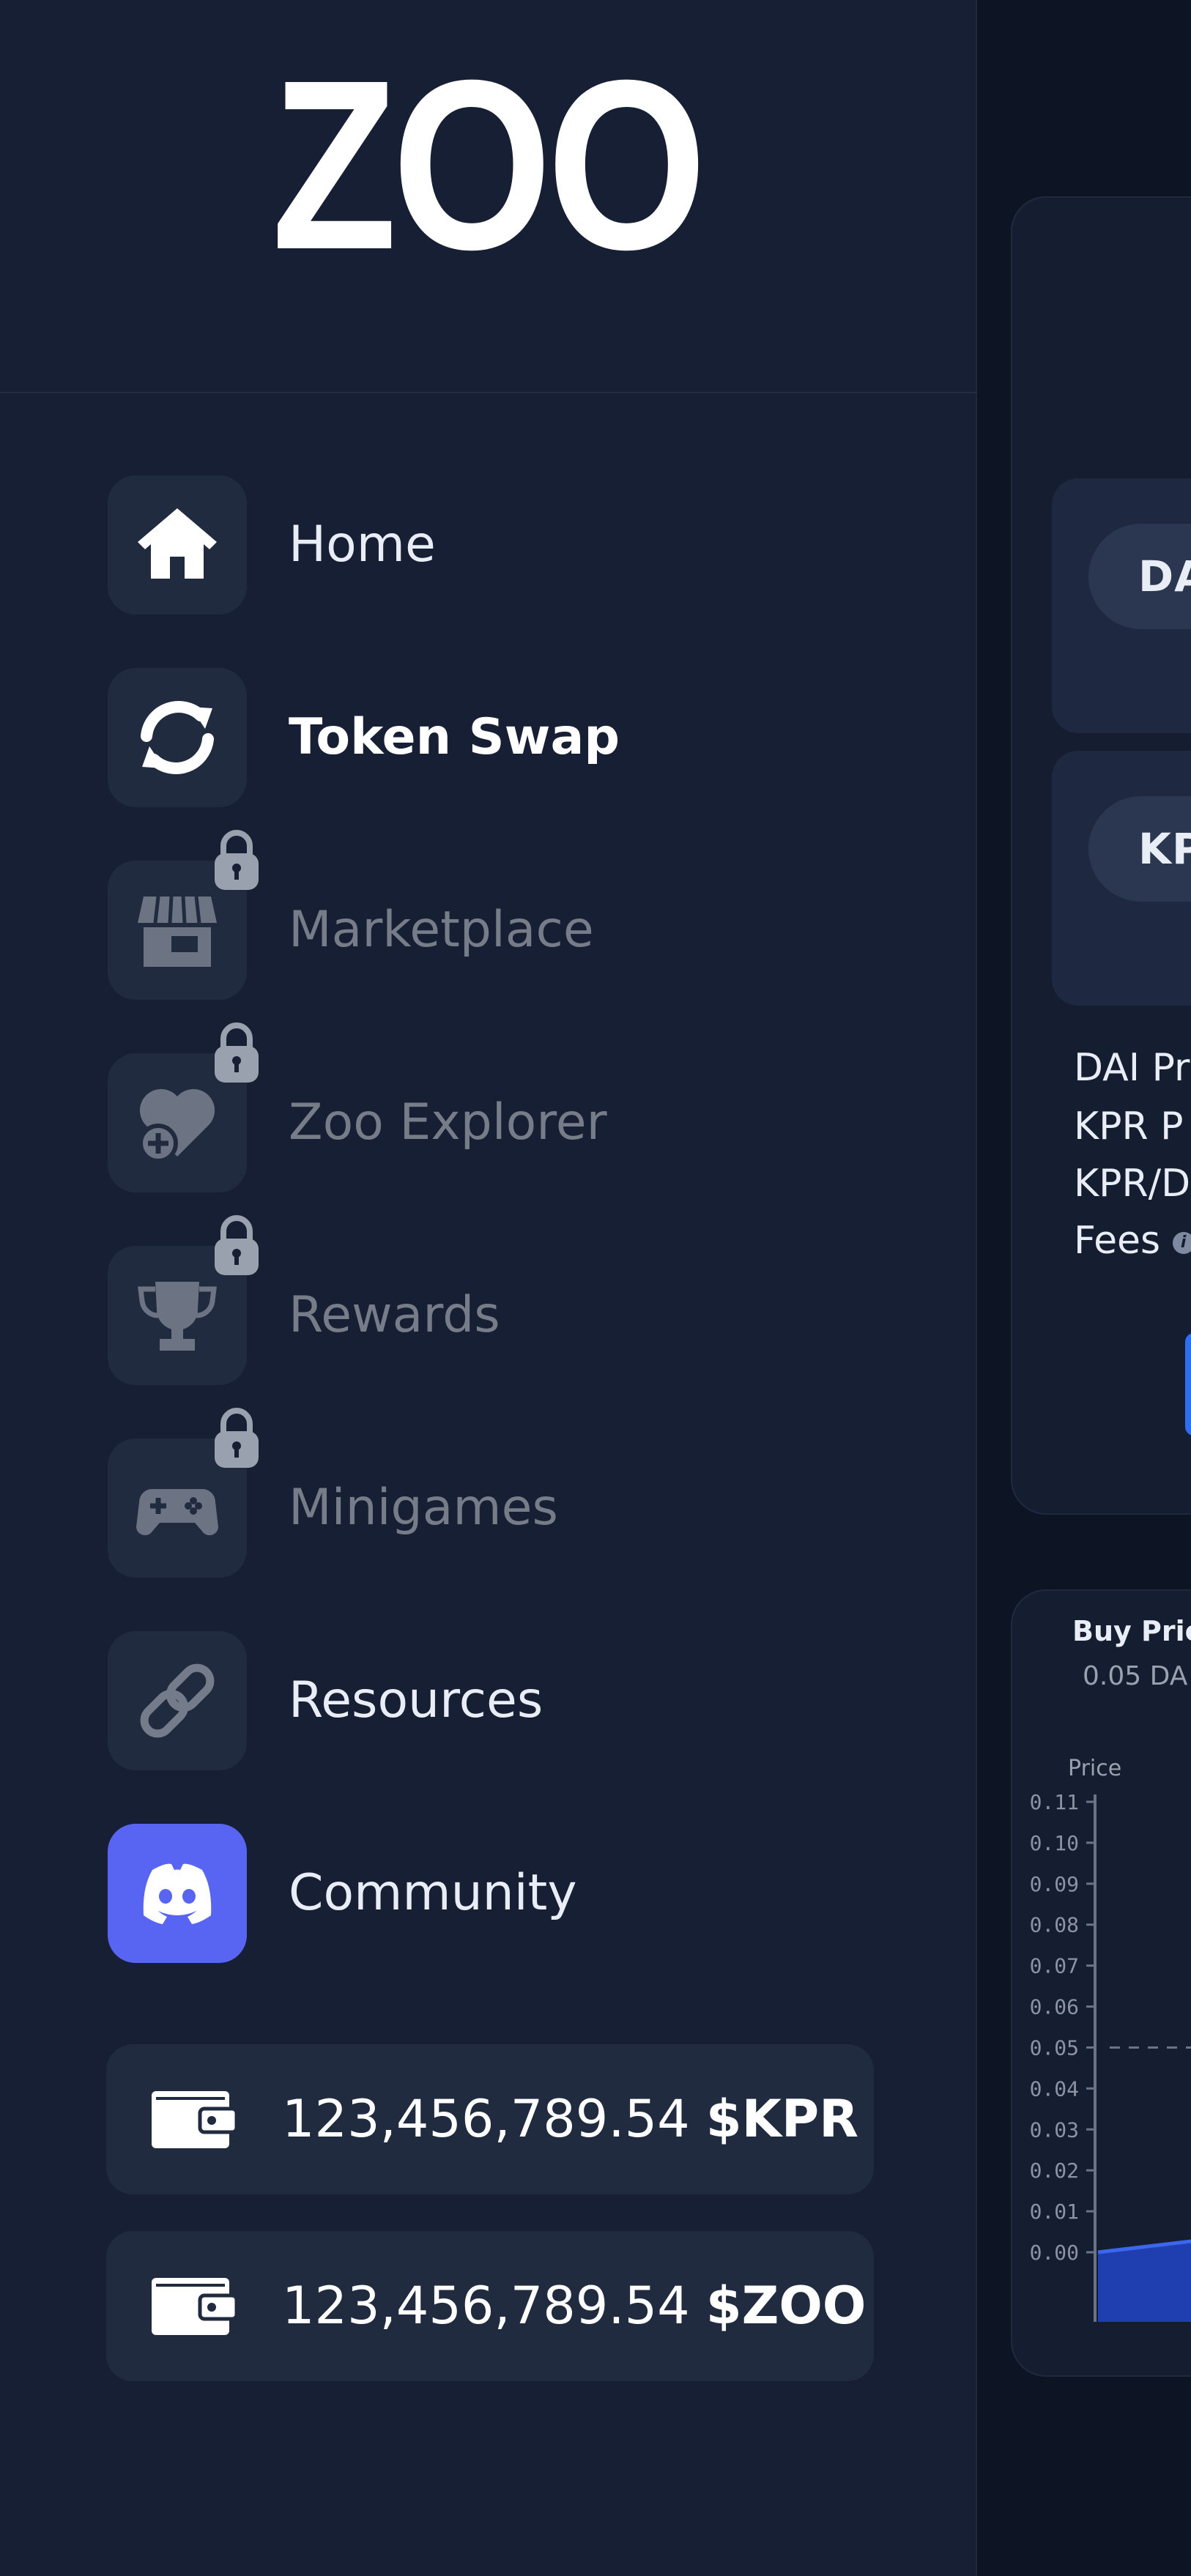 This screenshot has width=1191, height=2576. What do you see at coordinates (1054, 2088) in the screenshot?
I see `chart-y-tick-label: 0.04` at bounding box center [1054, 2088].